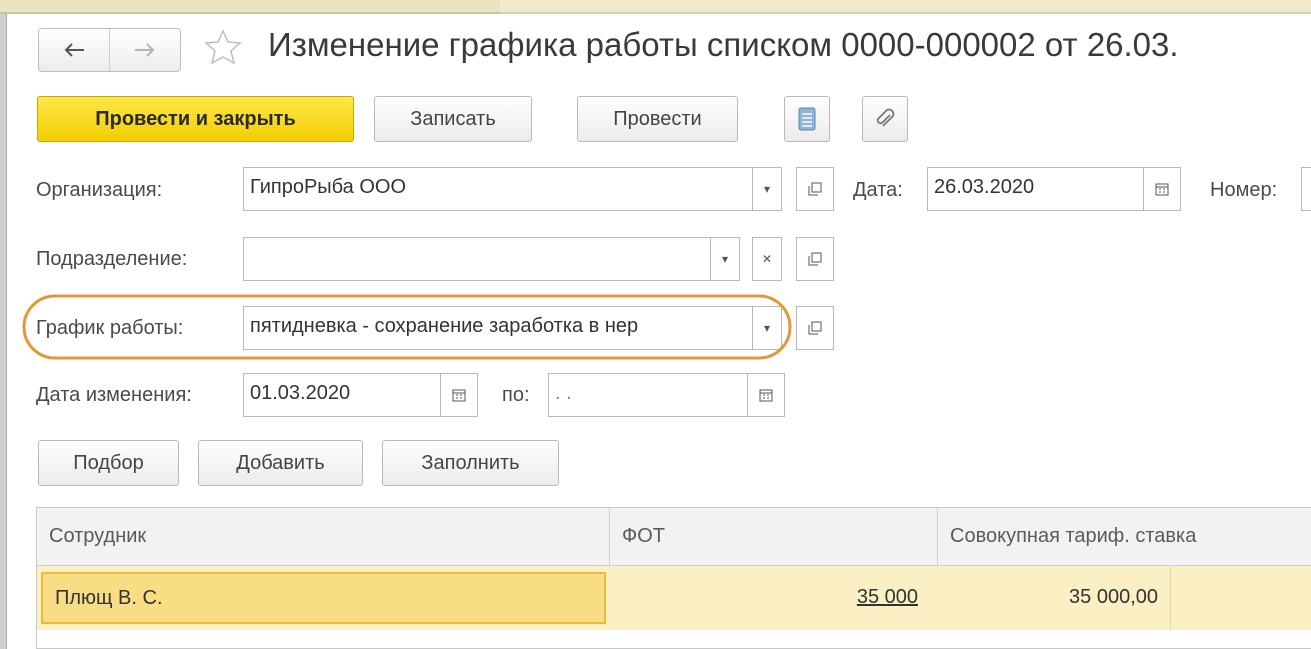 This screenshot has height=649, width=1311. I want to click on attach-button, so click(885, 119).